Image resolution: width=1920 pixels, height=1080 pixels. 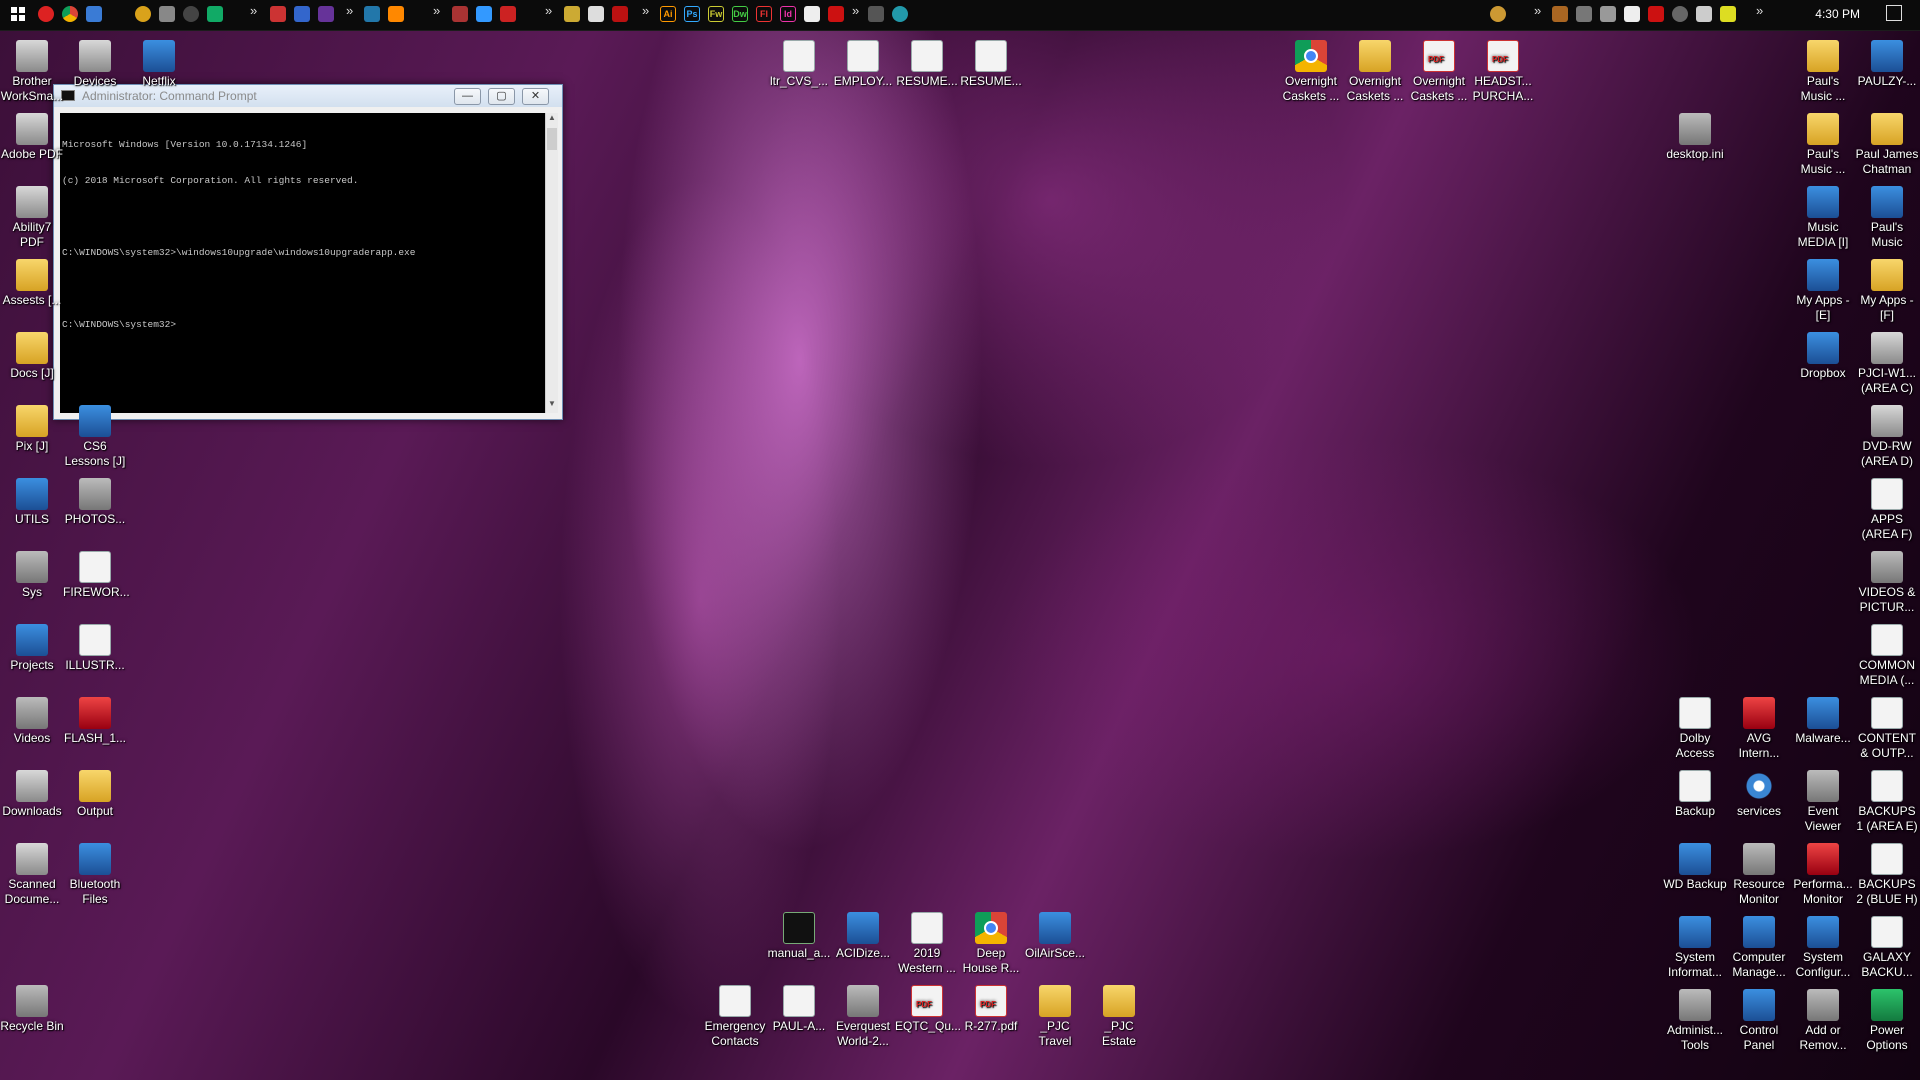 What do you see at coordinates (1695, 1020) in the screenshot?
I see `desktop-icon: Administ... Tools` at bounding box center [1695, 1020].